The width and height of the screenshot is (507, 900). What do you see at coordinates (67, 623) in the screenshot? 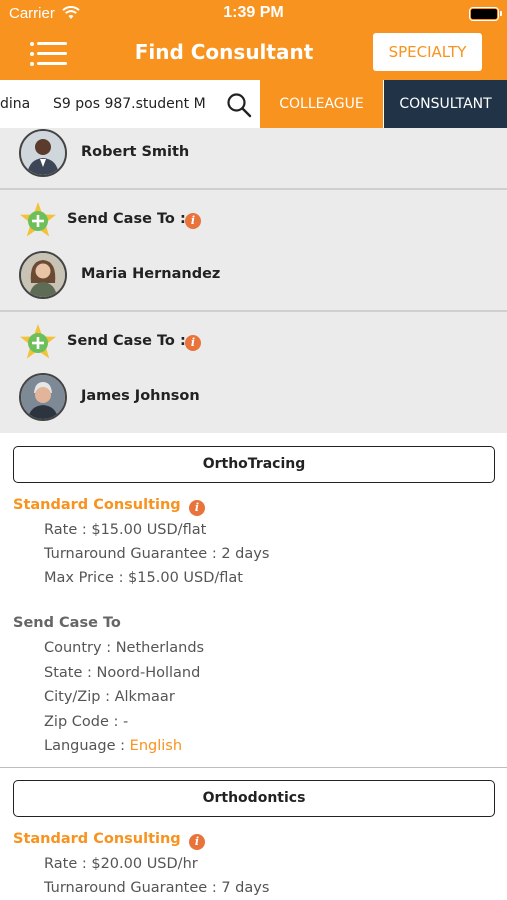
I see `send-case-to-title: Send Case To` at bounding box center [67, 623].